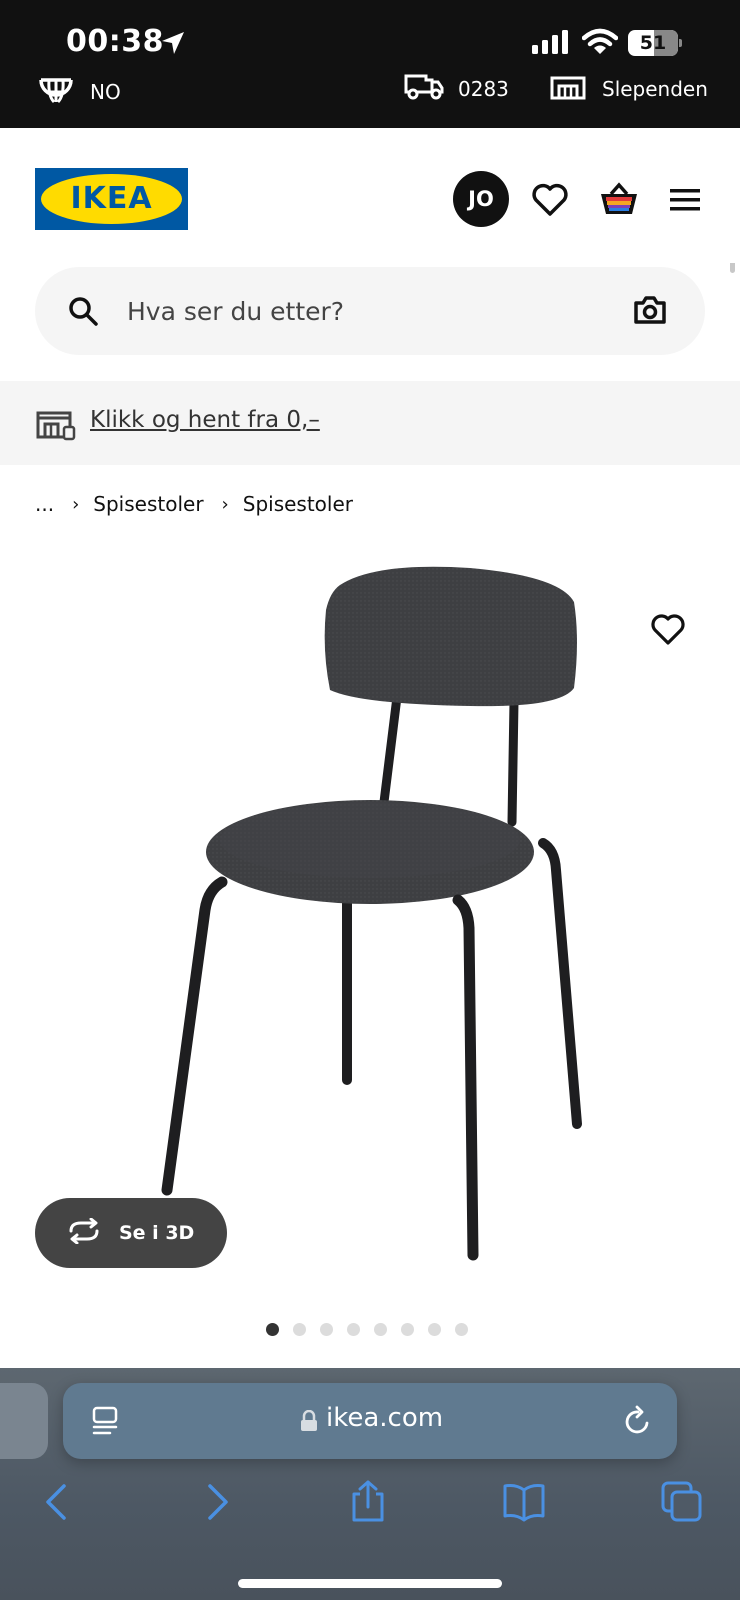  What do you see at coordinates (568, 88) in the screenshot?
I see `store-icon` at bounding box center [568, 88].